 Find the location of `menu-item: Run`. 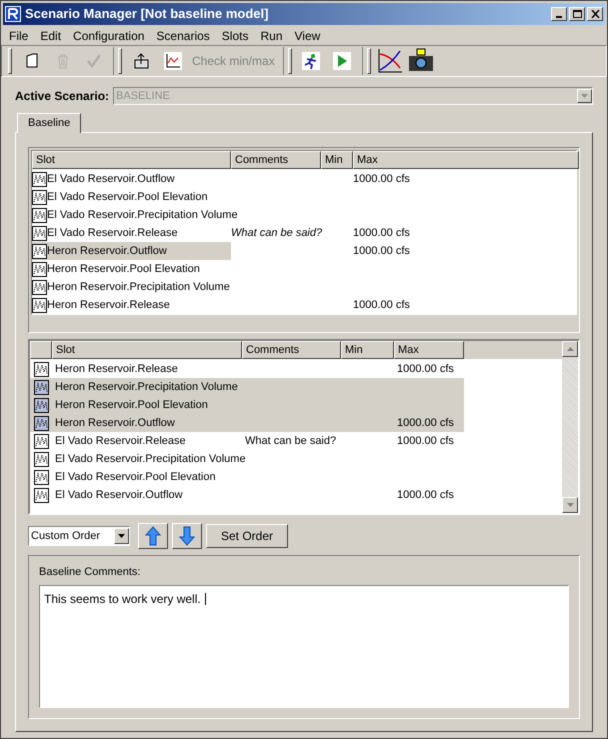

menu-item: Run is located at coordinates (271, 36).